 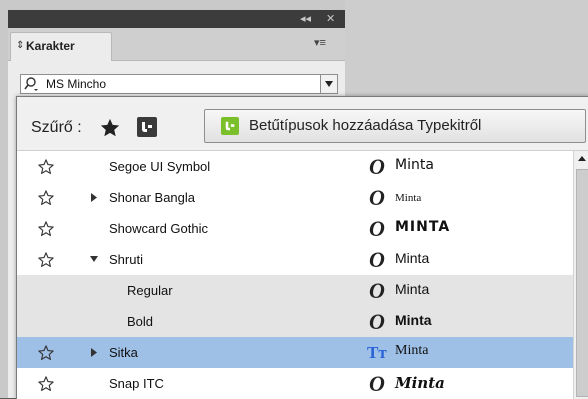 I want to click on filter-label: Szűrő :, so click(x=56, y=127).